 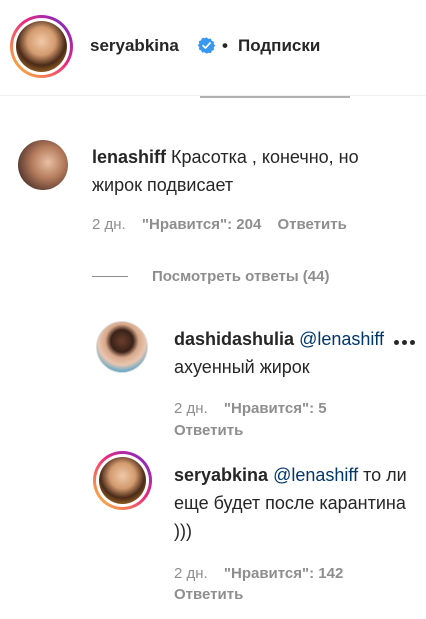 I want to click on reply-meta: 2 дн. "Нравится": 5, so click(x=250, y=408).